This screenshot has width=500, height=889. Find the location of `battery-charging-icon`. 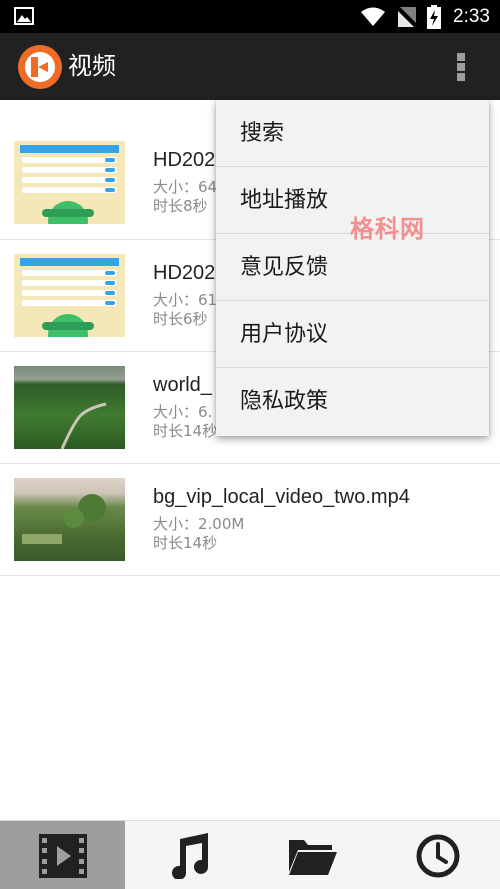

battery-charging-icon is located at coordinates (434, 16).